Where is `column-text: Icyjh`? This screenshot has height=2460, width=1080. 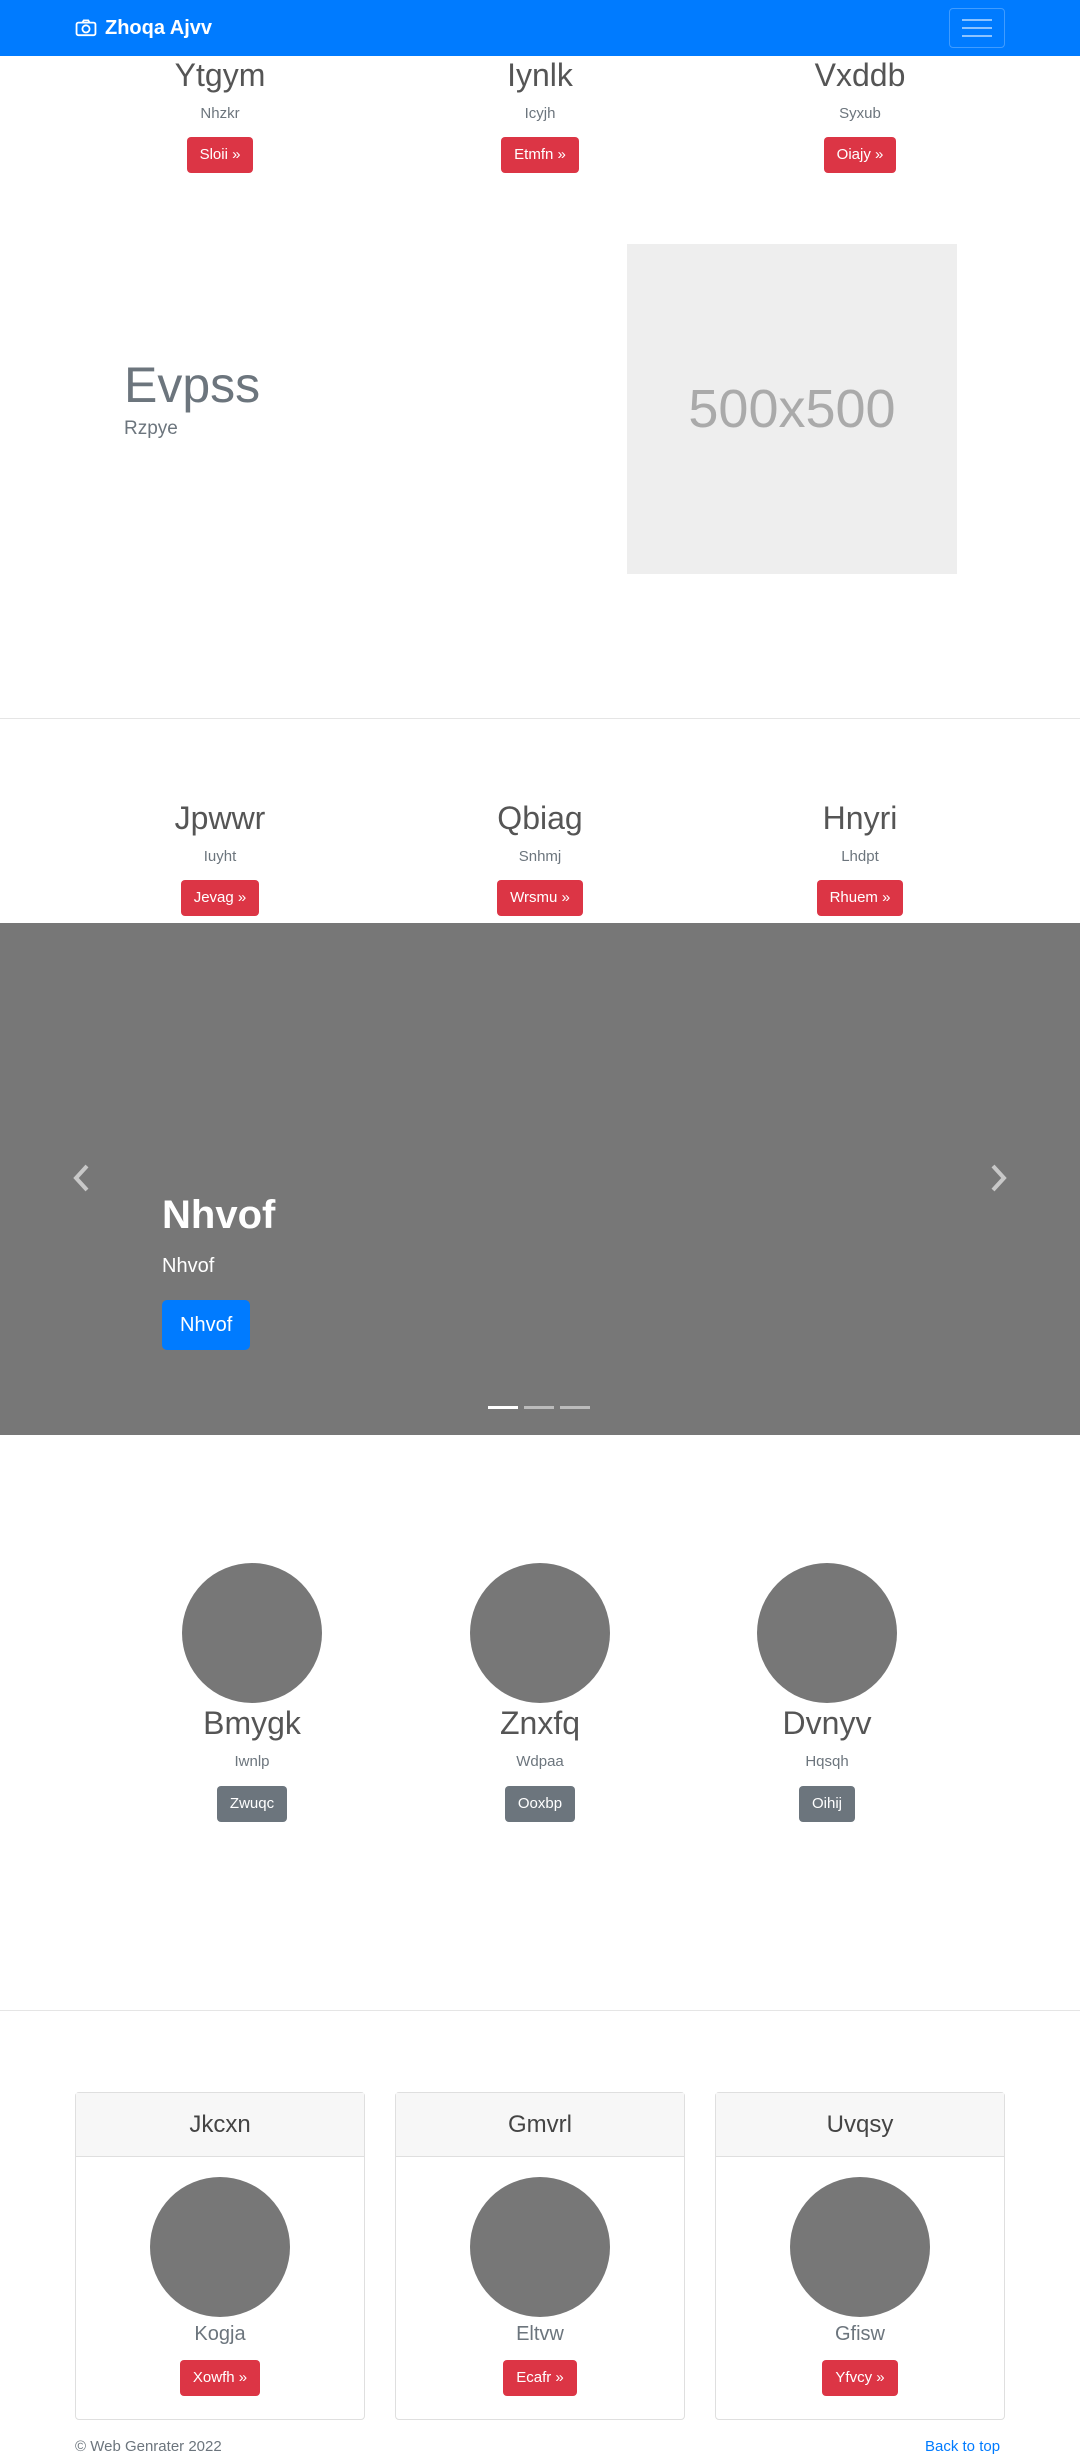 column-text: Icyjh is located at coordinates (540, 114).